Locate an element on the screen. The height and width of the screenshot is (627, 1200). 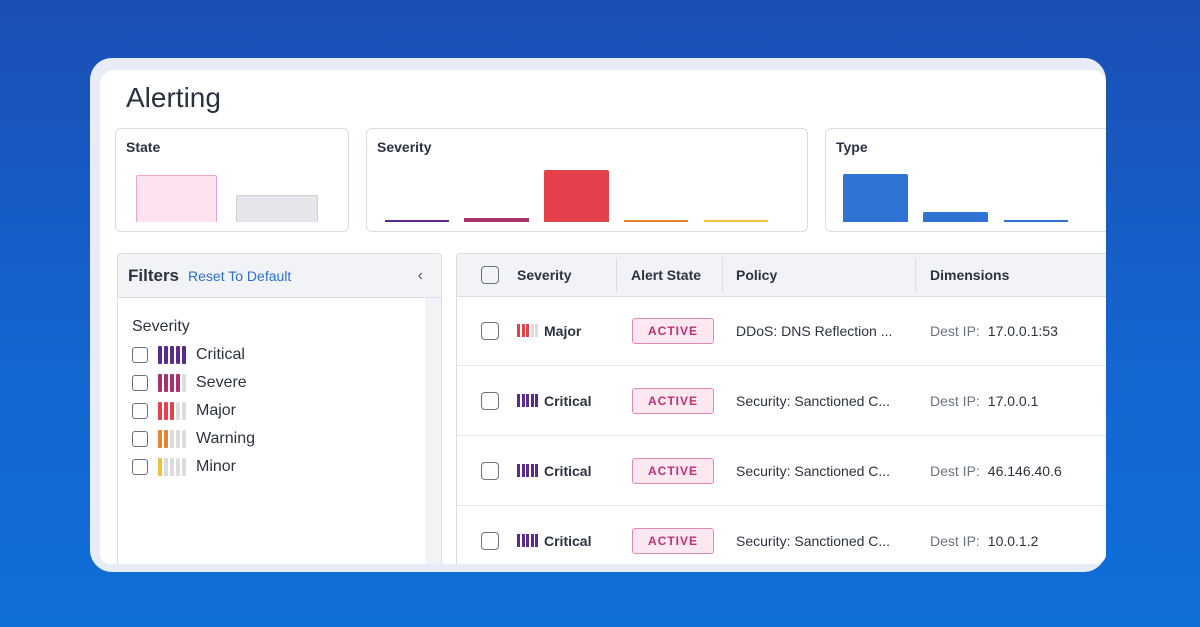
status-badge: ACTIVE is located at coordinates (673, 330).